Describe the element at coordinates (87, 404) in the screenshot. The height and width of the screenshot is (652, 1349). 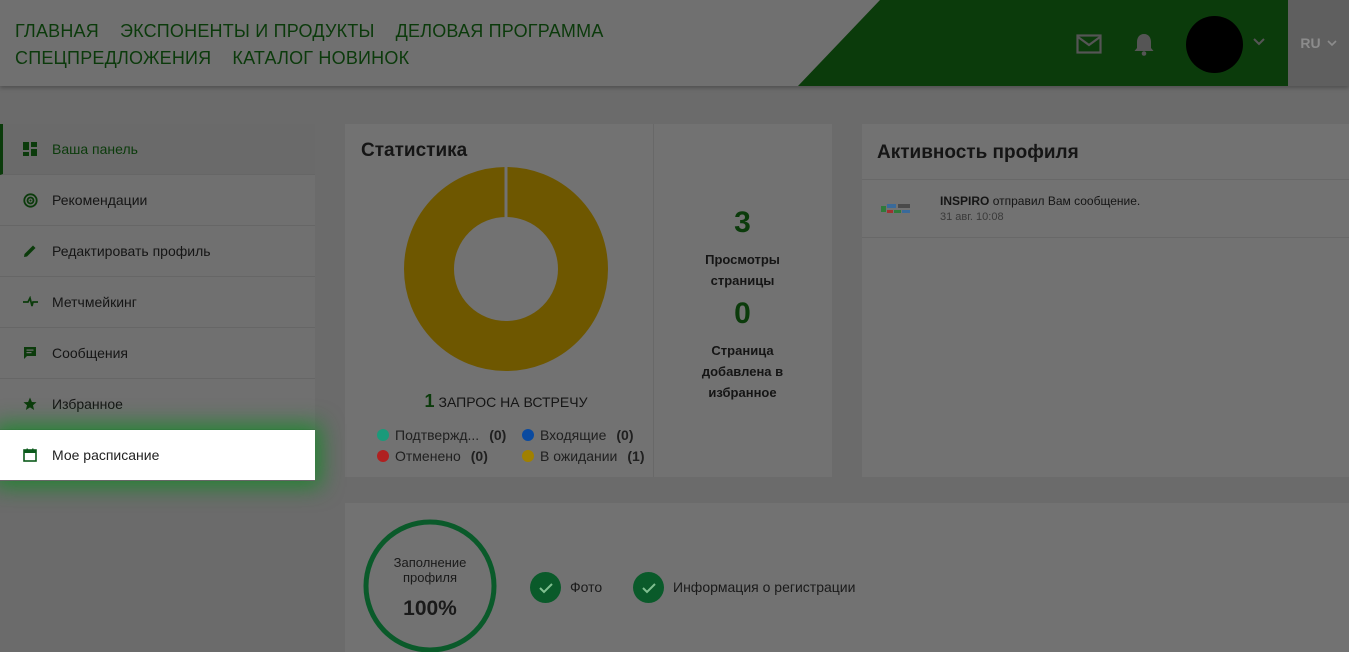
I see `sidebar-item-label: Избранное` at that location.